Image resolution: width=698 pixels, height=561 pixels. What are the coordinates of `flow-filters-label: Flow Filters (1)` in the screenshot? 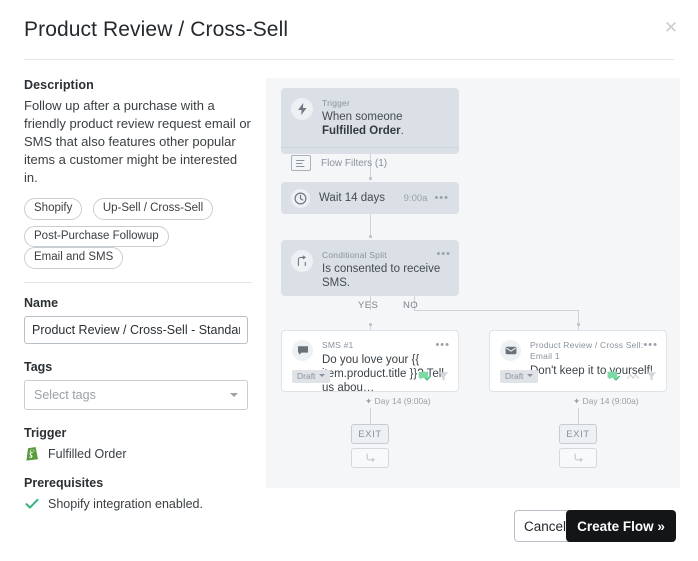 It's located at (354, 163).